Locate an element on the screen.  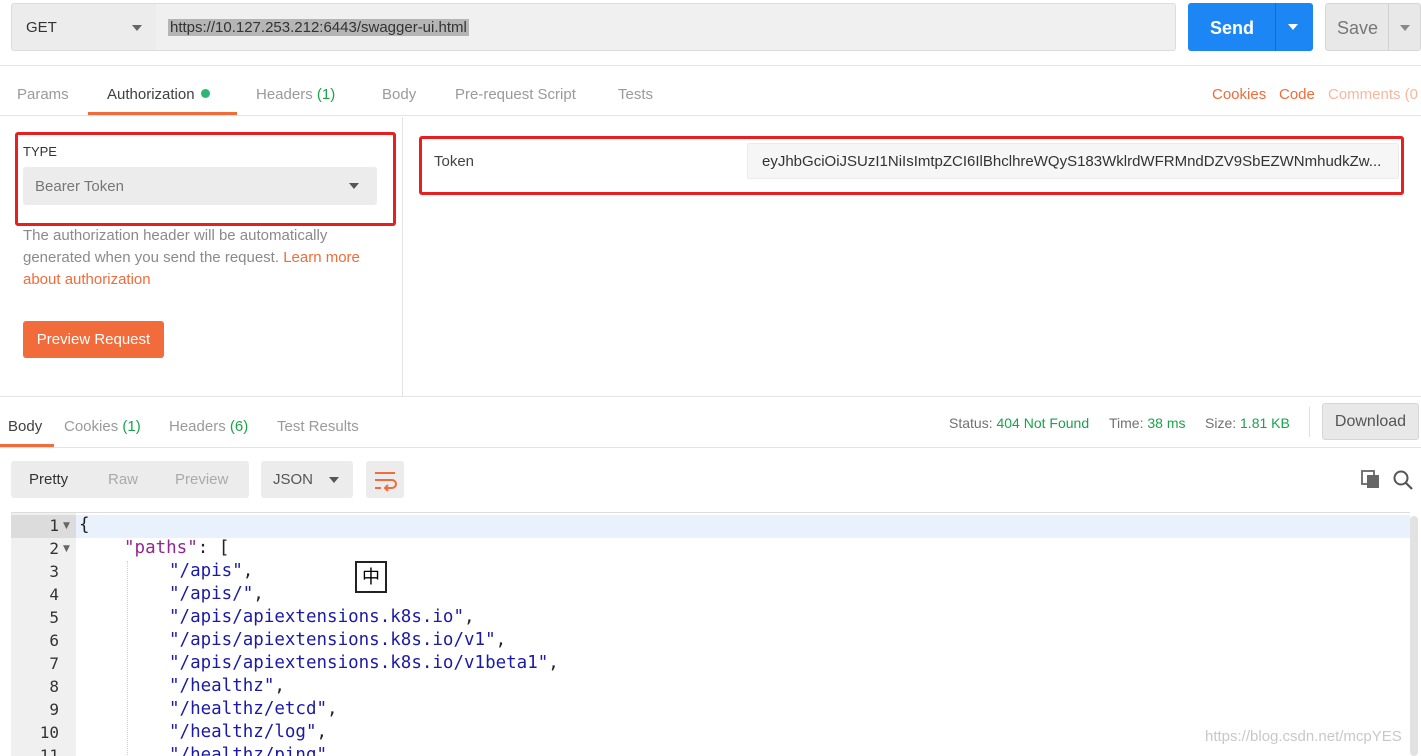
size-readout: Size: 1.81 KB is located at coordinates (1247, 423).